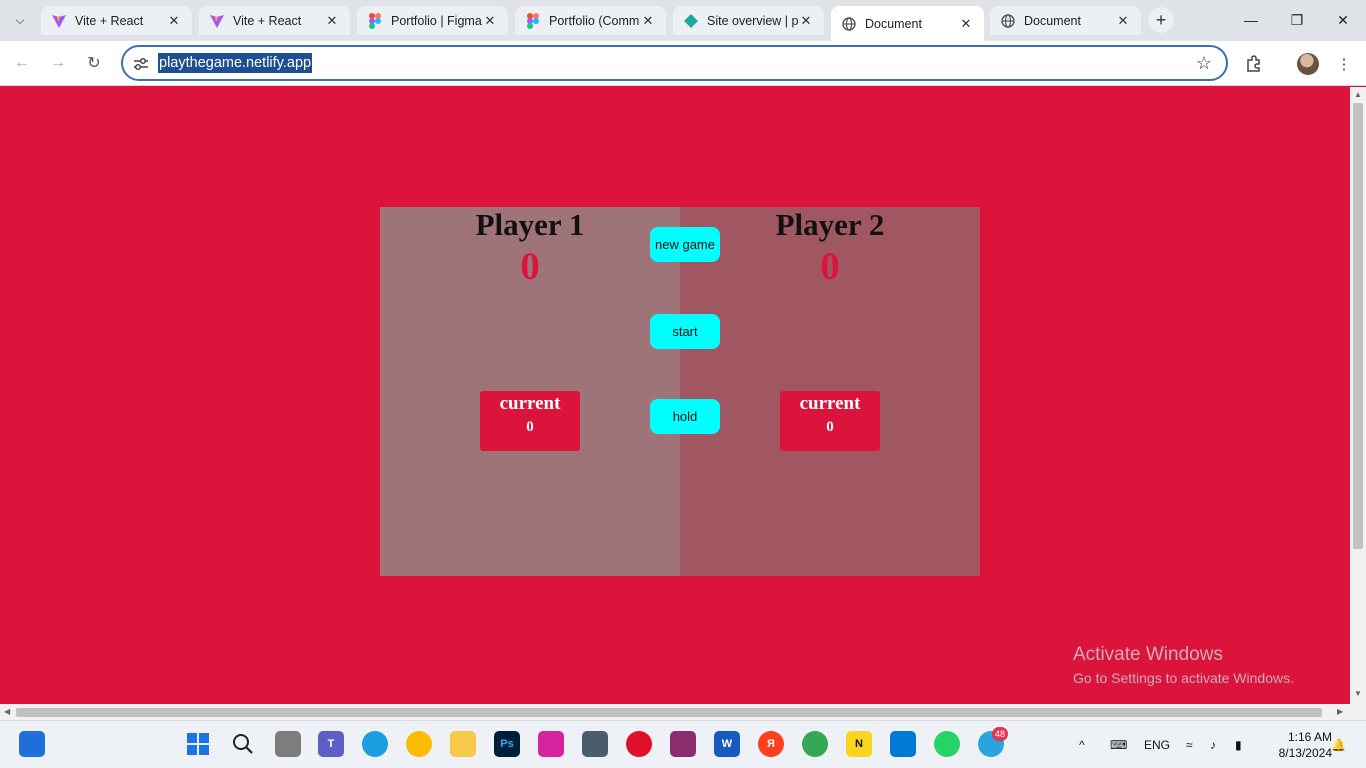 This screenshot has height=768, width=1366. Describe the element at coordinates (419, 744) in the screenshot. I see `chrome-icon` at that location.